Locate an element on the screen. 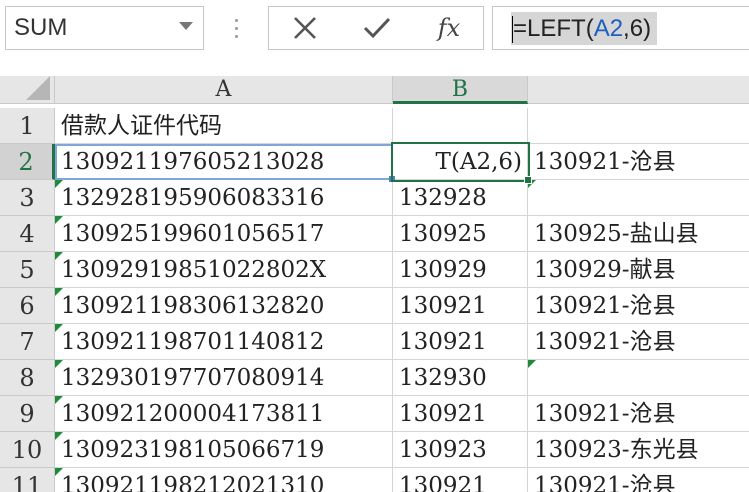 The image size is (749, 492). enter-button is located at coordinates (377, 28).